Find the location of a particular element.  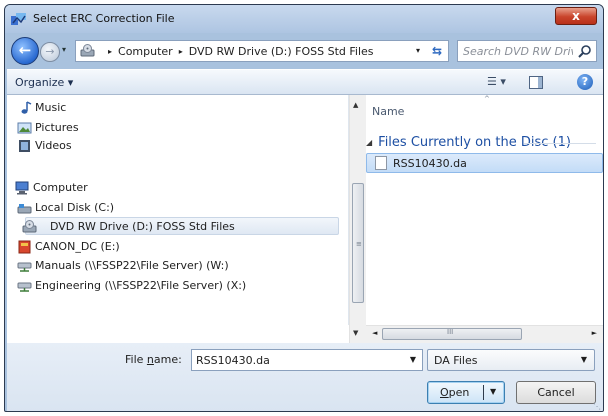

horizontal-scrollbar: ◄ III ► is located at coordinates (484, 334).